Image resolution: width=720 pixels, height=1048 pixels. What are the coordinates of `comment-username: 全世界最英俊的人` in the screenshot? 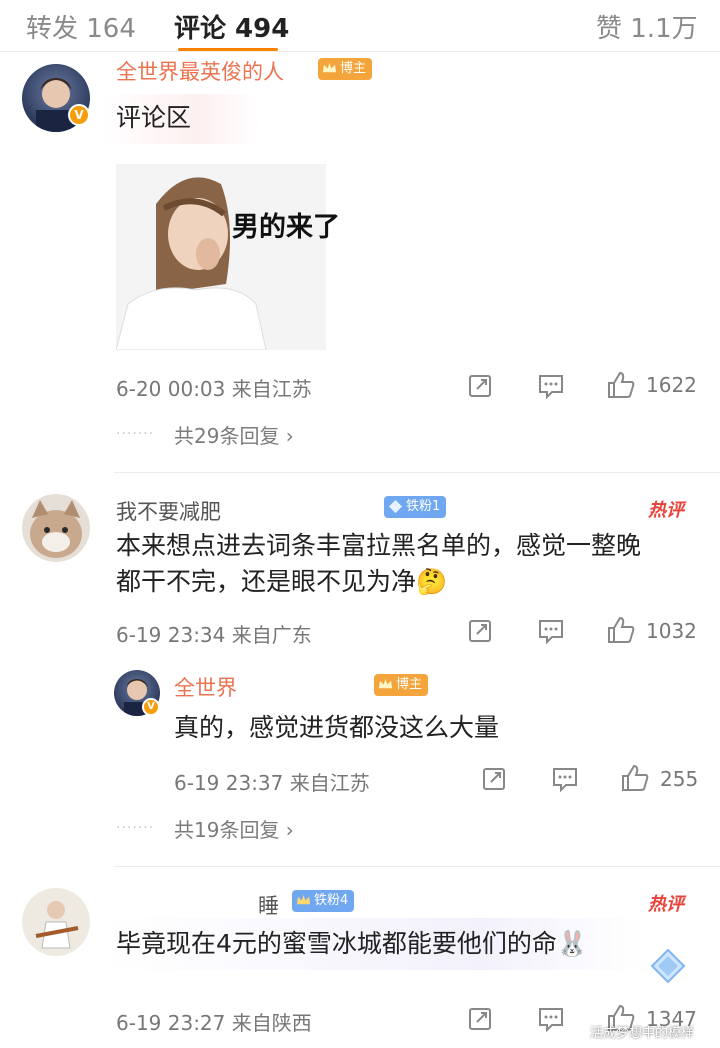 It's located at (200, 71).